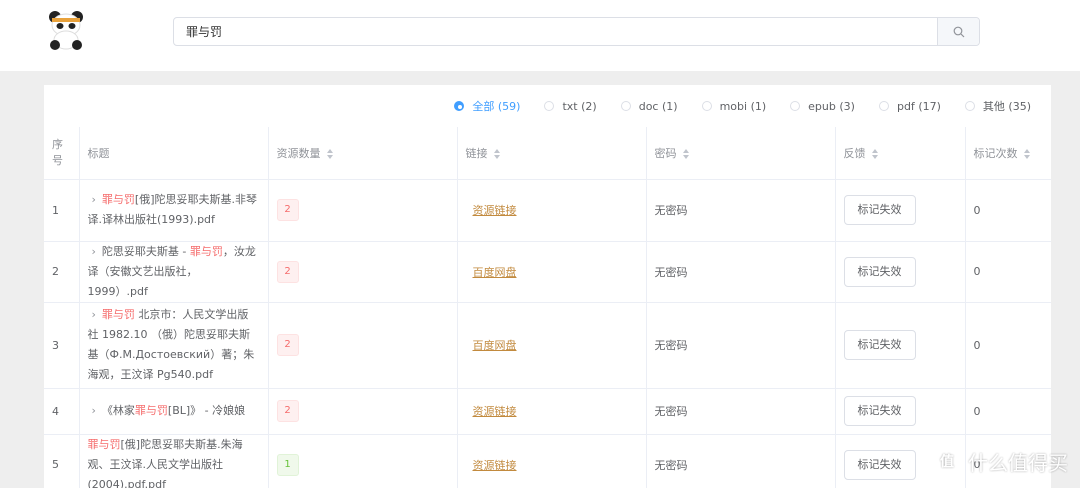 The image size is (1080, 488). I want to click on panda-logo-icon, so click(66, 29).